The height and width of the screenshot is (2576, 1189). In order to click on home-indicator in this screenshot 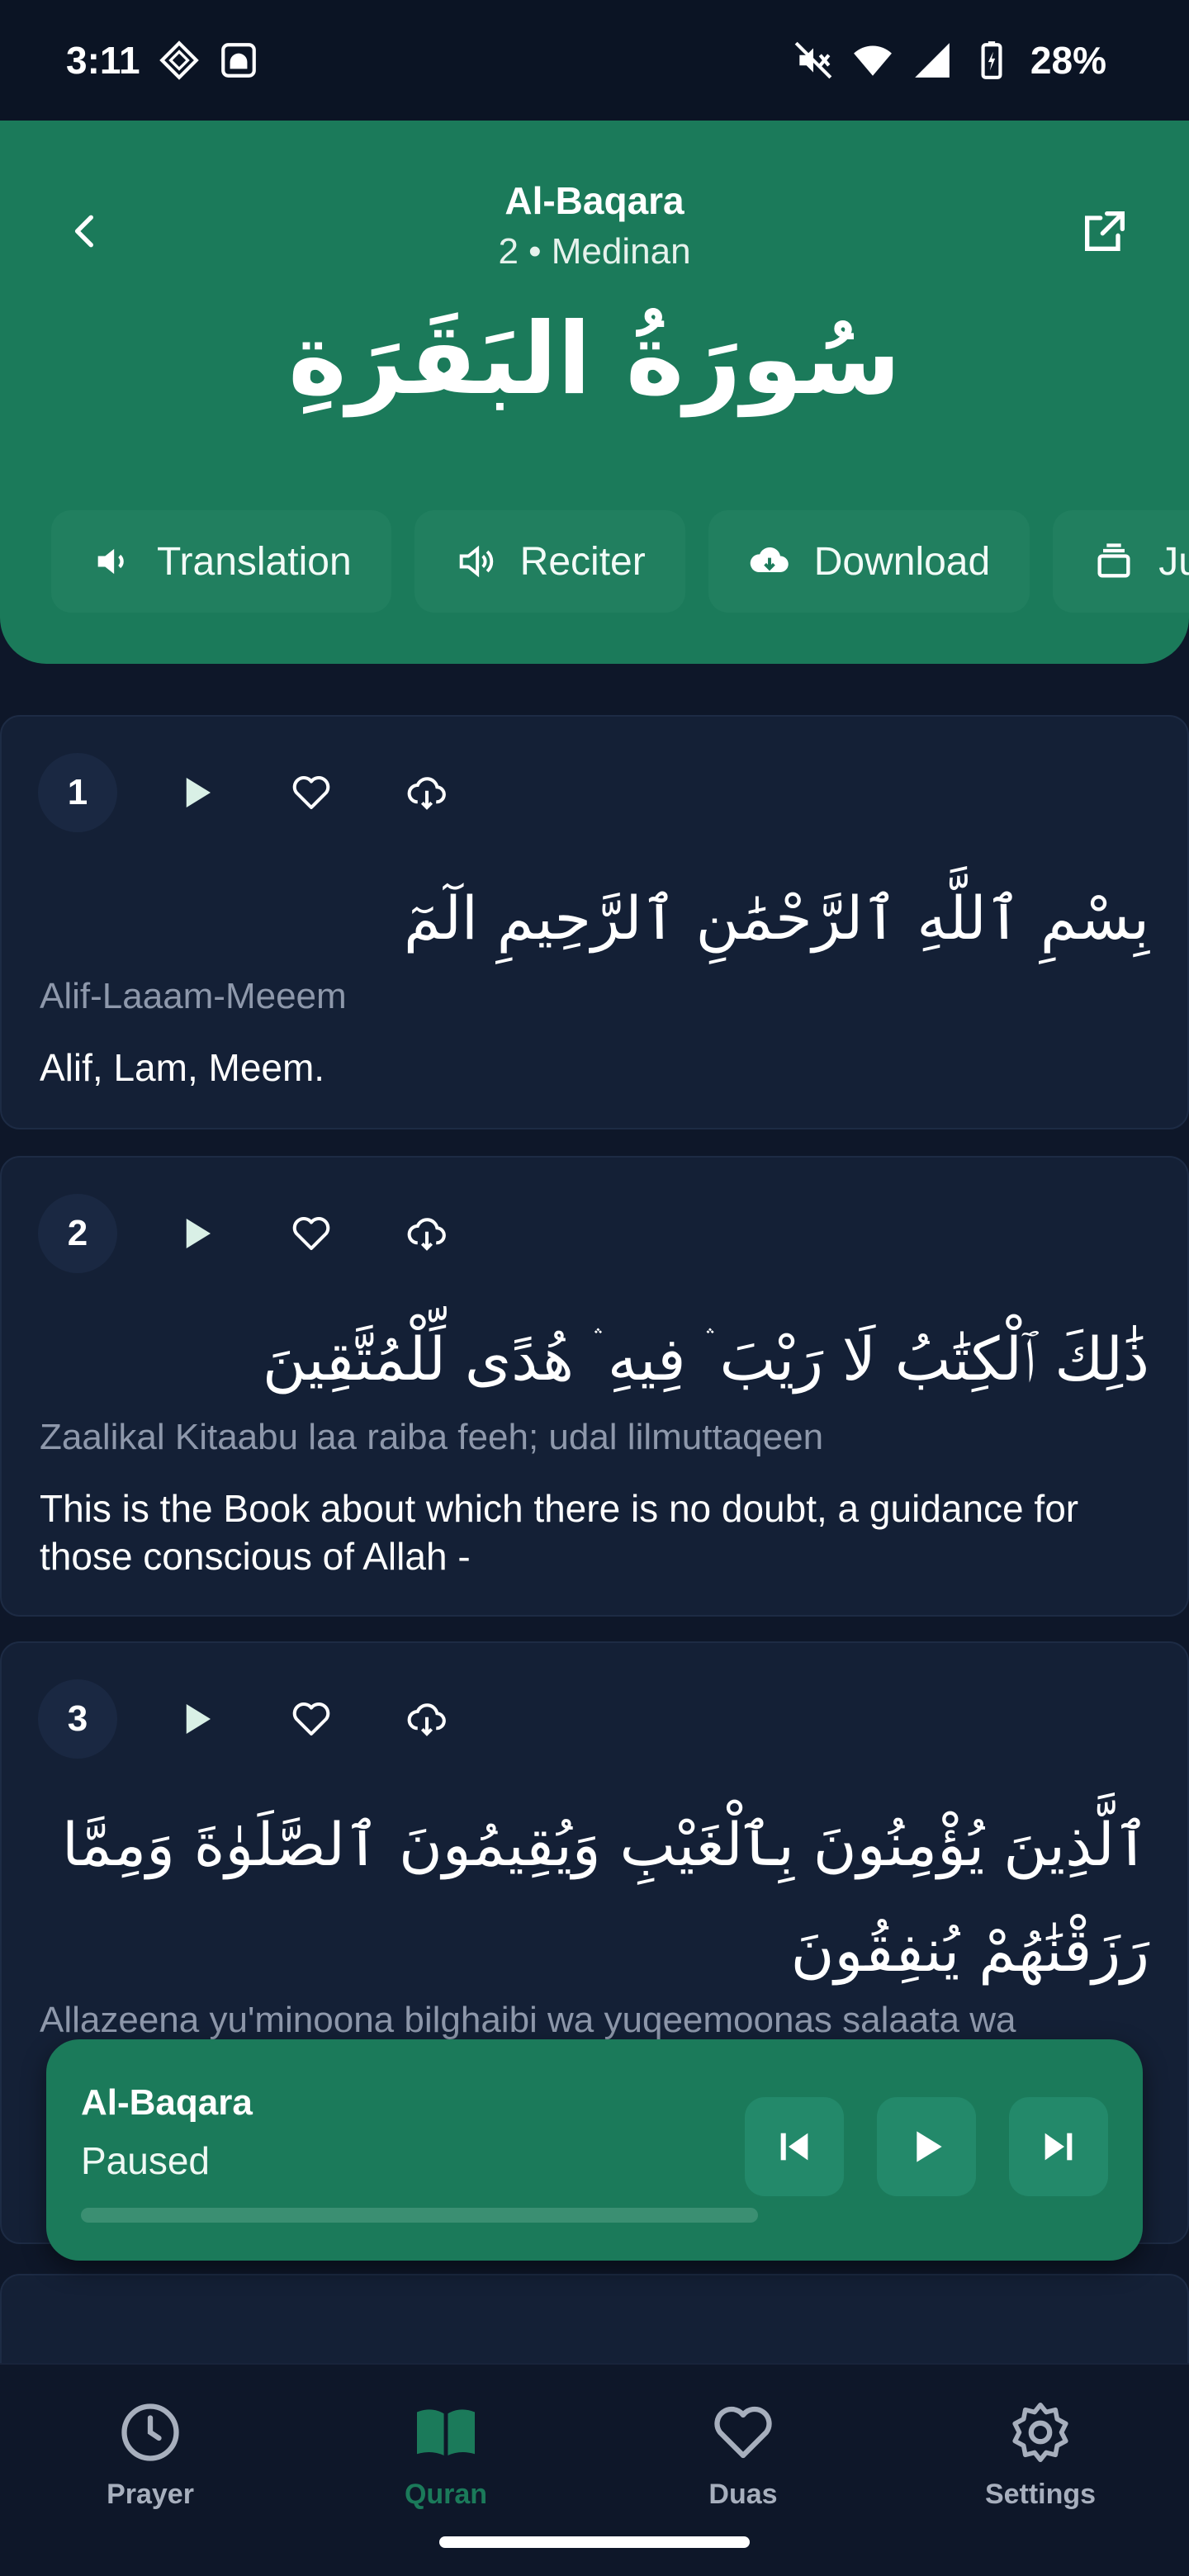, I will do `click(594, 2542)`.